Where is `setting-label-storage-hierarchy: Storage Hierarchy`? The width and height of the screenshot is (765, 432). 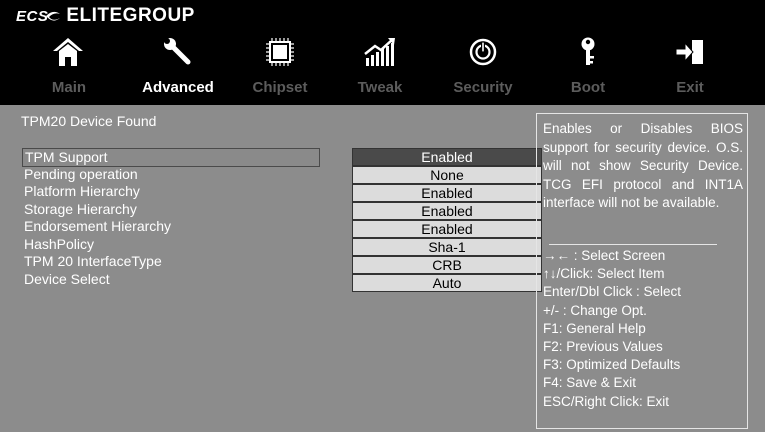 setting-label-storage-hierarchy: Storage Hierarchy is located at coordinates (80, 209).